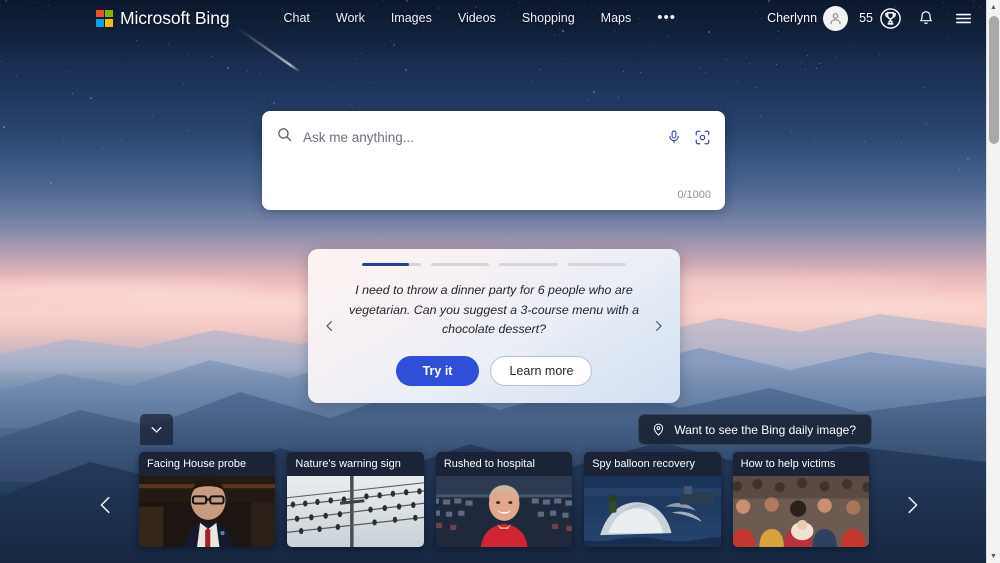  I want to click on header-actions: Cherlynn 55, so click(871, 18).